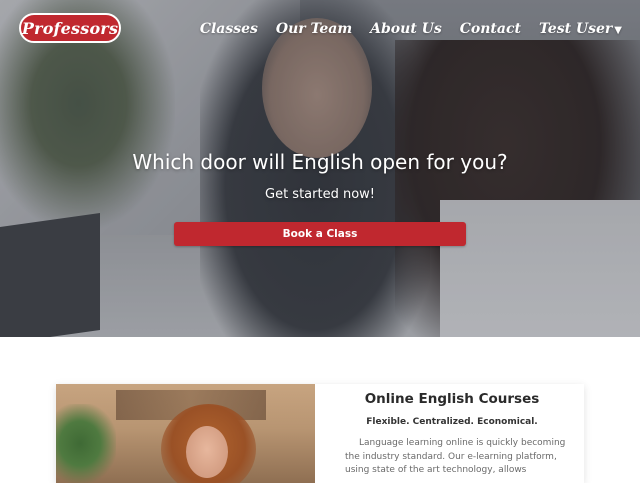 The width and height of the screenshot is (640, 483). Describe the element at coordinates (314, 29) in the screenshot. I see `nav-link-our-team: Our Team` at that location.